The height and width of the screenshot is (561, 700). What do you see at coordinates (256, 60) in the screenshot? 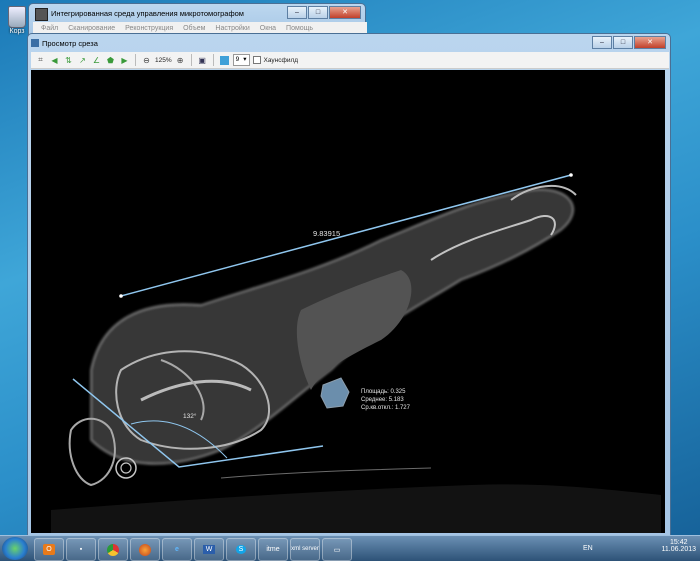
I see `hounsfield-checkbox` at bounding box center [256, 60].